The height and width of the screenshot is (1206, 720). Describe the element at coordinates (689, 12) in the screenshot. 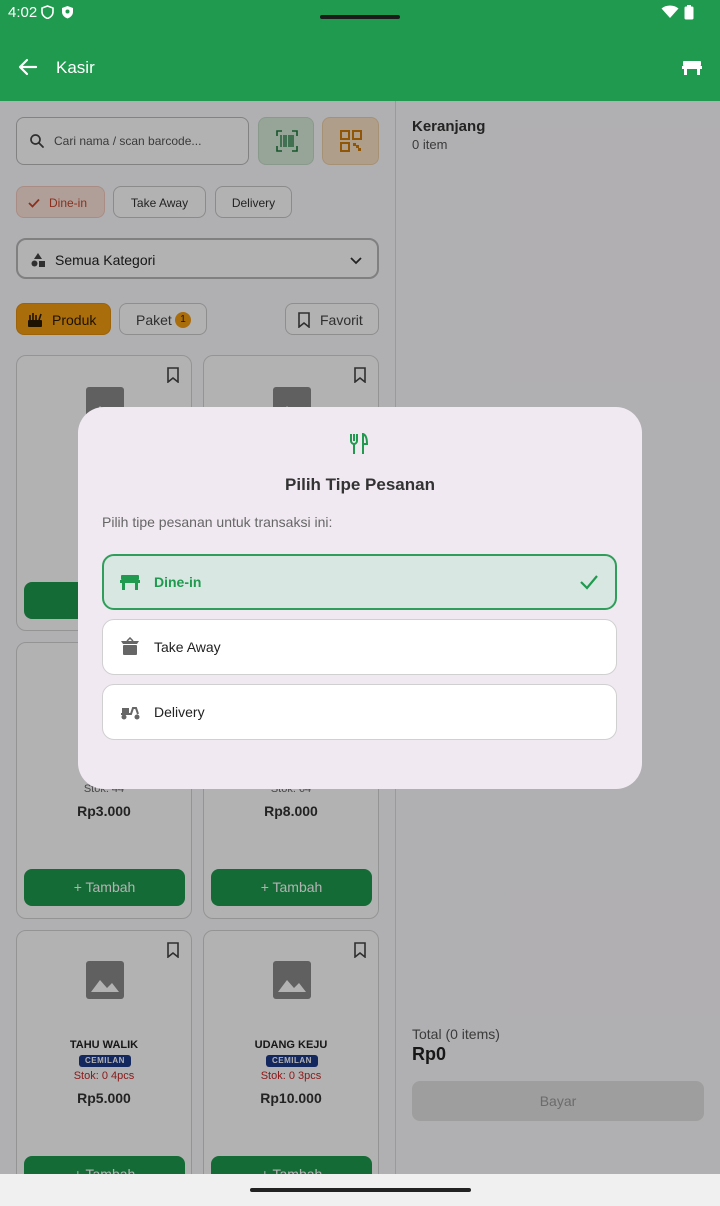

I see `battery-icon` at that location.